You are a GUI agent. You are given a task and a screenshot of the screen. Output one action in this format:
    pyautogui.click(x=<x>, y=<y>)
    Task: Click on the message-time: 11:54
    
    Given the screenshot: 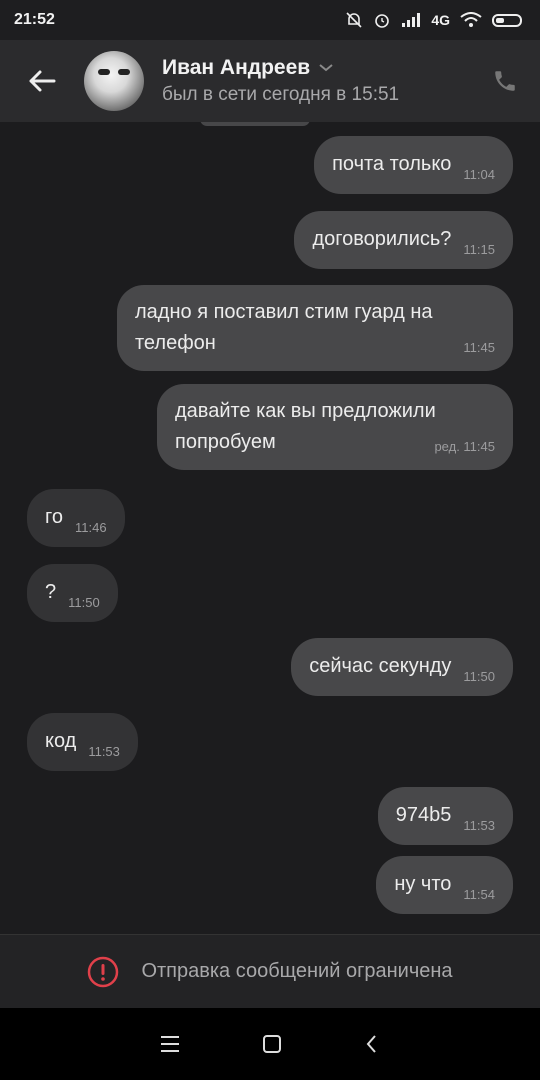 What is the action you would take?
    pyautogui.click(x=479, y=894)
    